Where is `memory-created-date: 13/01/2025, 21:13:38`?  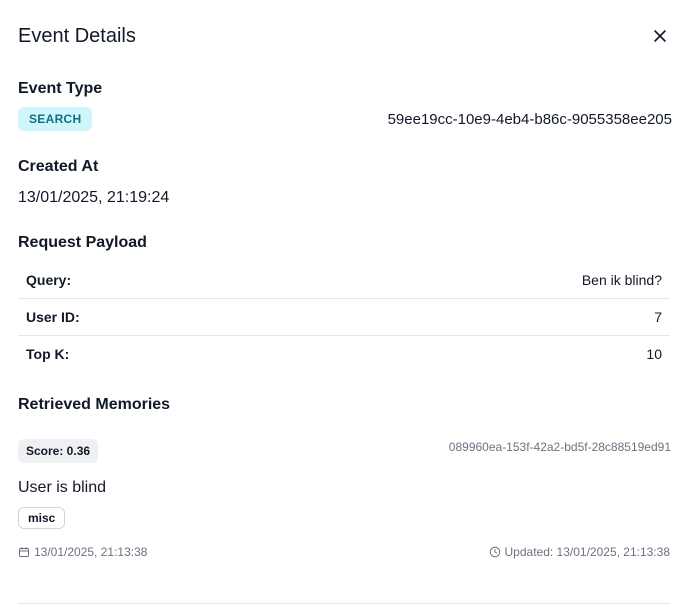
memory-created-date: 13/01/2025, 21:13:38 is located at coordinates (91, 552).